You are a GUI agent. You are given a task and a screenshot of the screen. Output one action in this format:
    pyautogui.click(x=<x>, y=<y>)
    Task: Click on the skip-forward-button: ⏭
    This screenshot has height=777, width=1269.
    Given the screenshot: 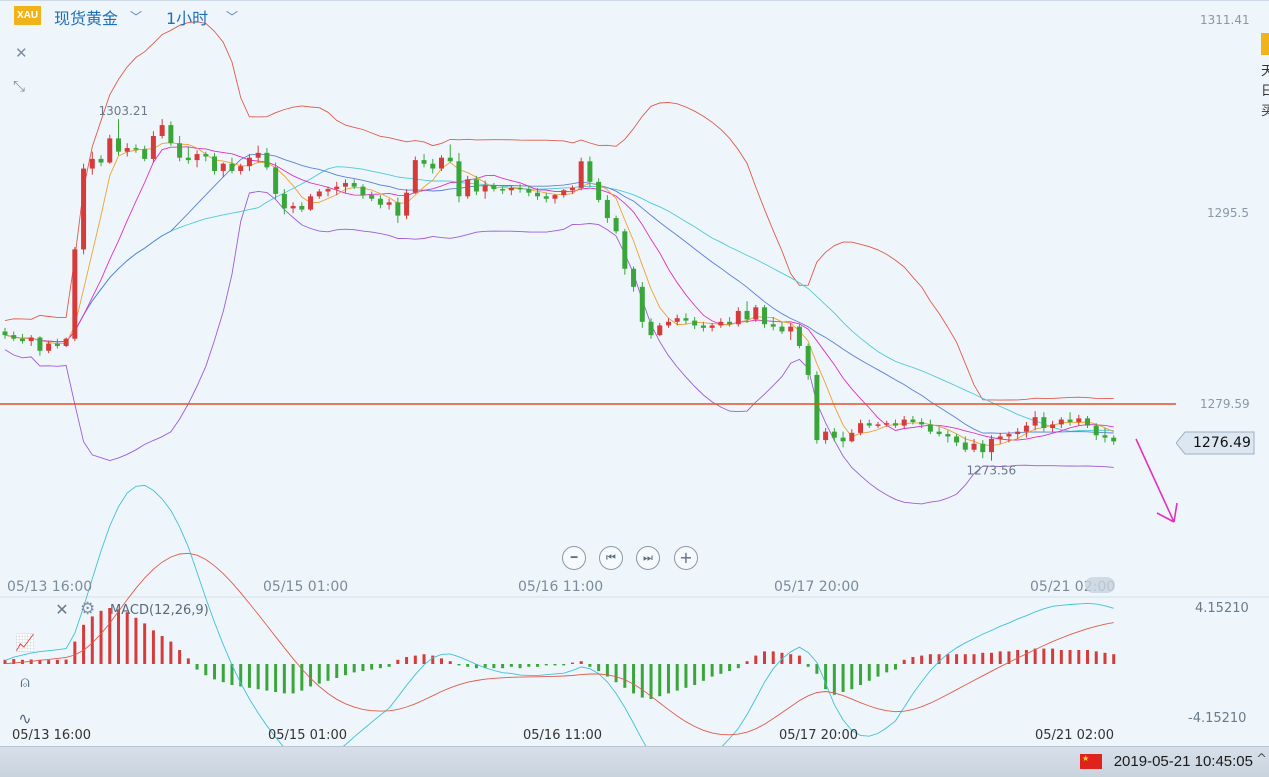 What is the action you would take?
    pyautogui.click(x=648, y=558)
    